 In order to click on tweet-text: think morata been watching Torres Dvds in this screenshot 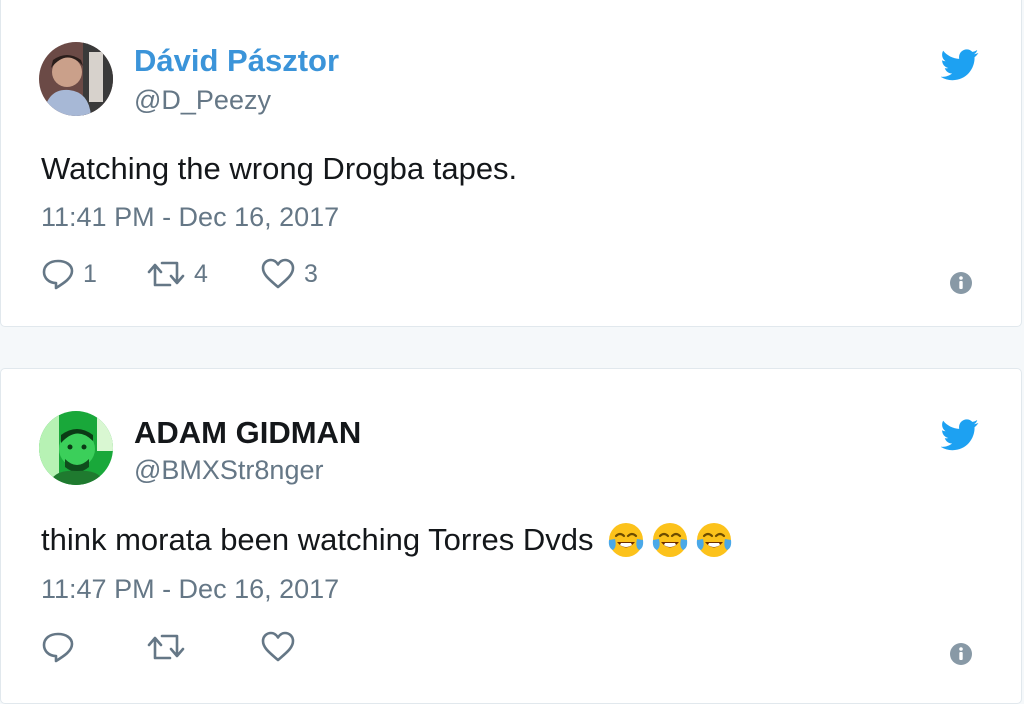, I will do `click(387, 540)`.